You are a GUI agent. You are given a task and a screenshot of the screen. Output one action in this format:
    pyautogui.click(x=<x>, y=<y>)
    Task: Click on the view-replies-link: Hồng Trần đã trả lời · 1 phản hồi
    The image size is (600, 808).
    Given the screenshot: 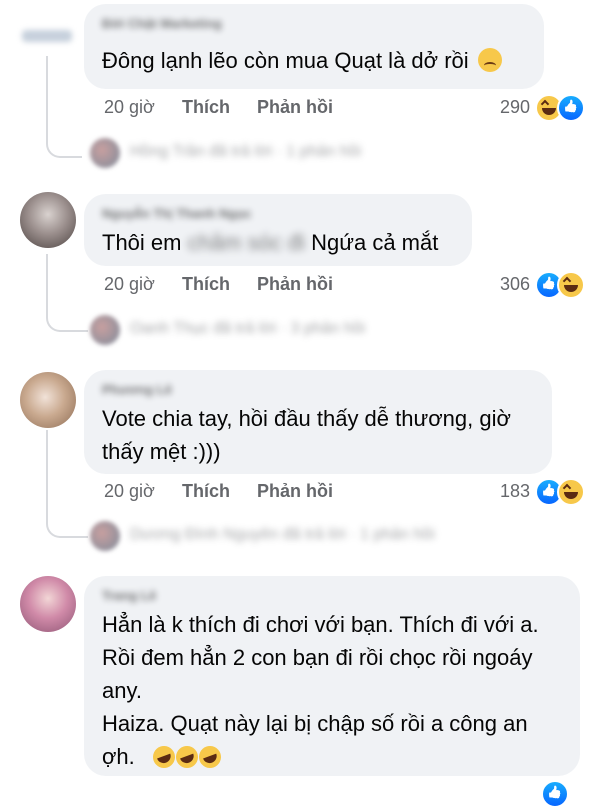 What is the action you would take?
    pyautogui.click(x=250, y=153)
    